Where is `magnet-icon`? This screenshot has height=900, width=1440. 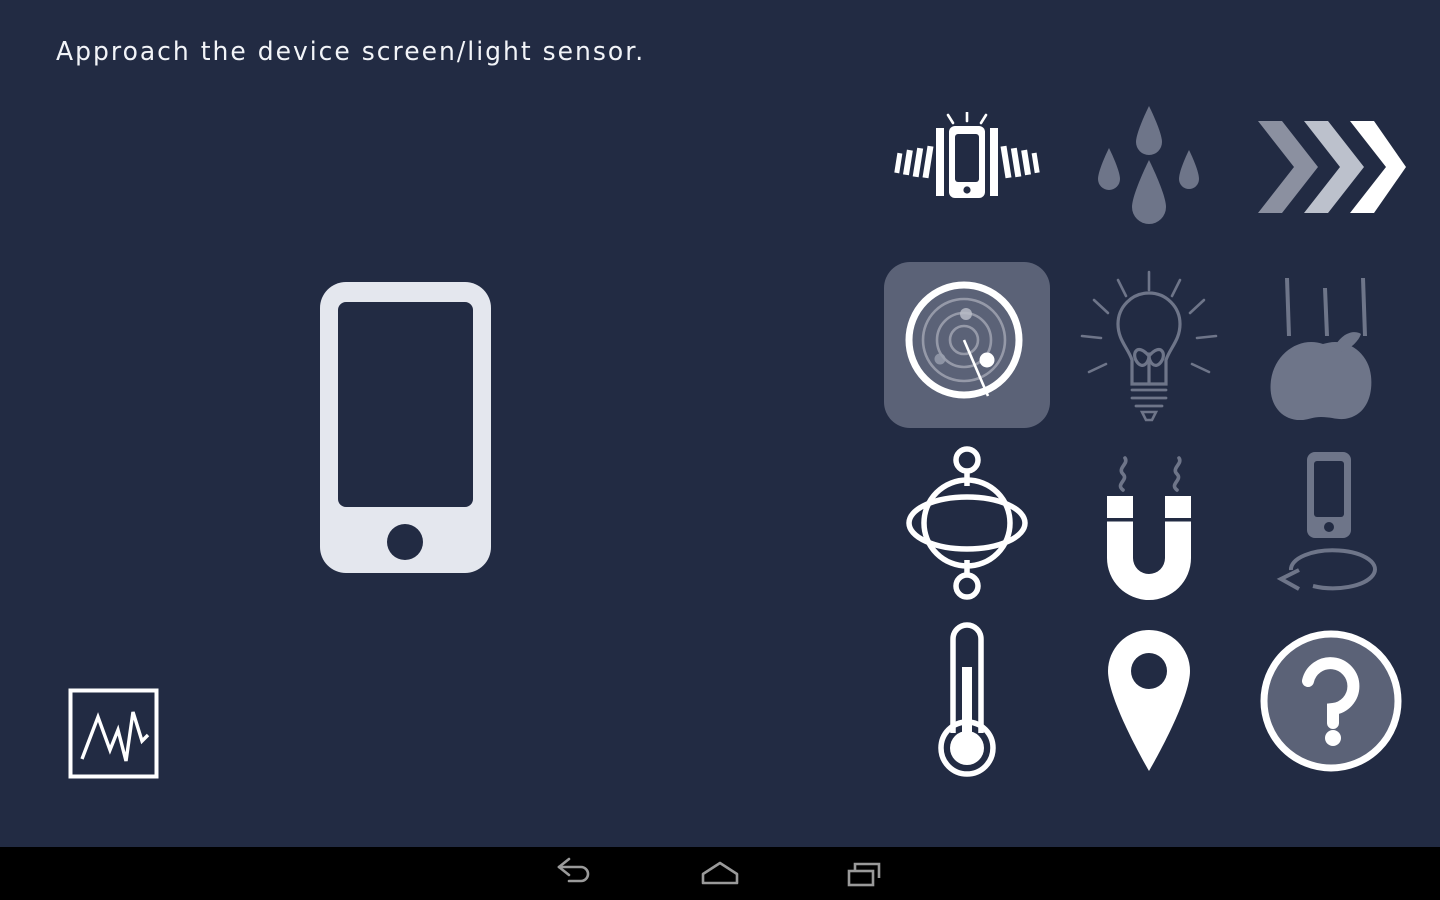
magnet-icon is located at coordinates (1149, 523).